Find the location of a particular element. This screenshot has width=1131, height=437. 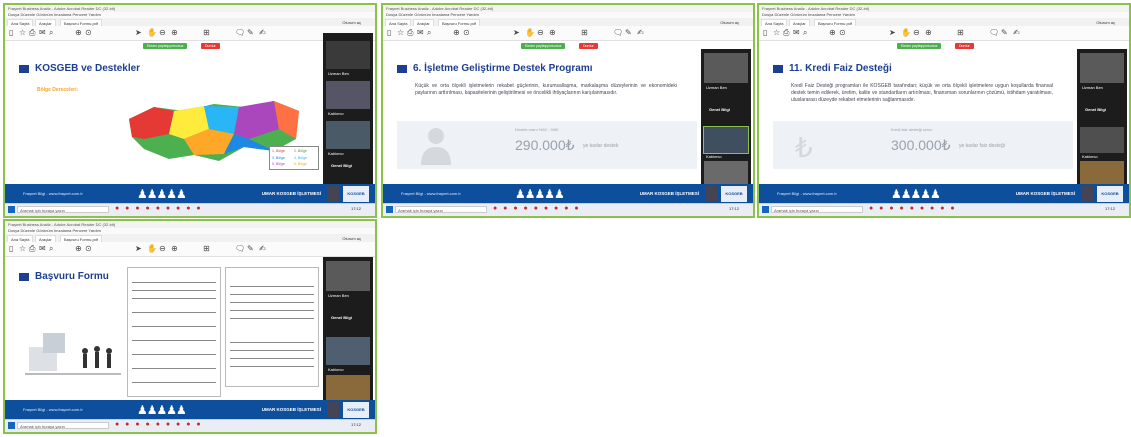

presenter-photo is located at coordinates (1087, 194).